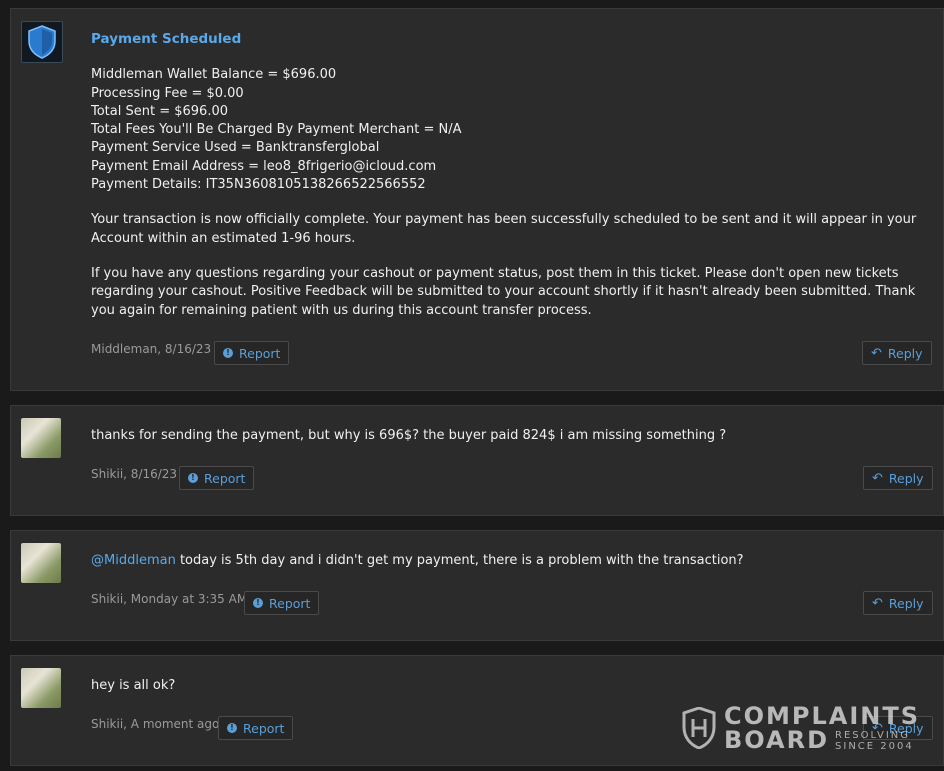  Describe the element at coordinates (874, 746) in the screenshot. I see `watermark-sub2: SINCE 2004` at that location.